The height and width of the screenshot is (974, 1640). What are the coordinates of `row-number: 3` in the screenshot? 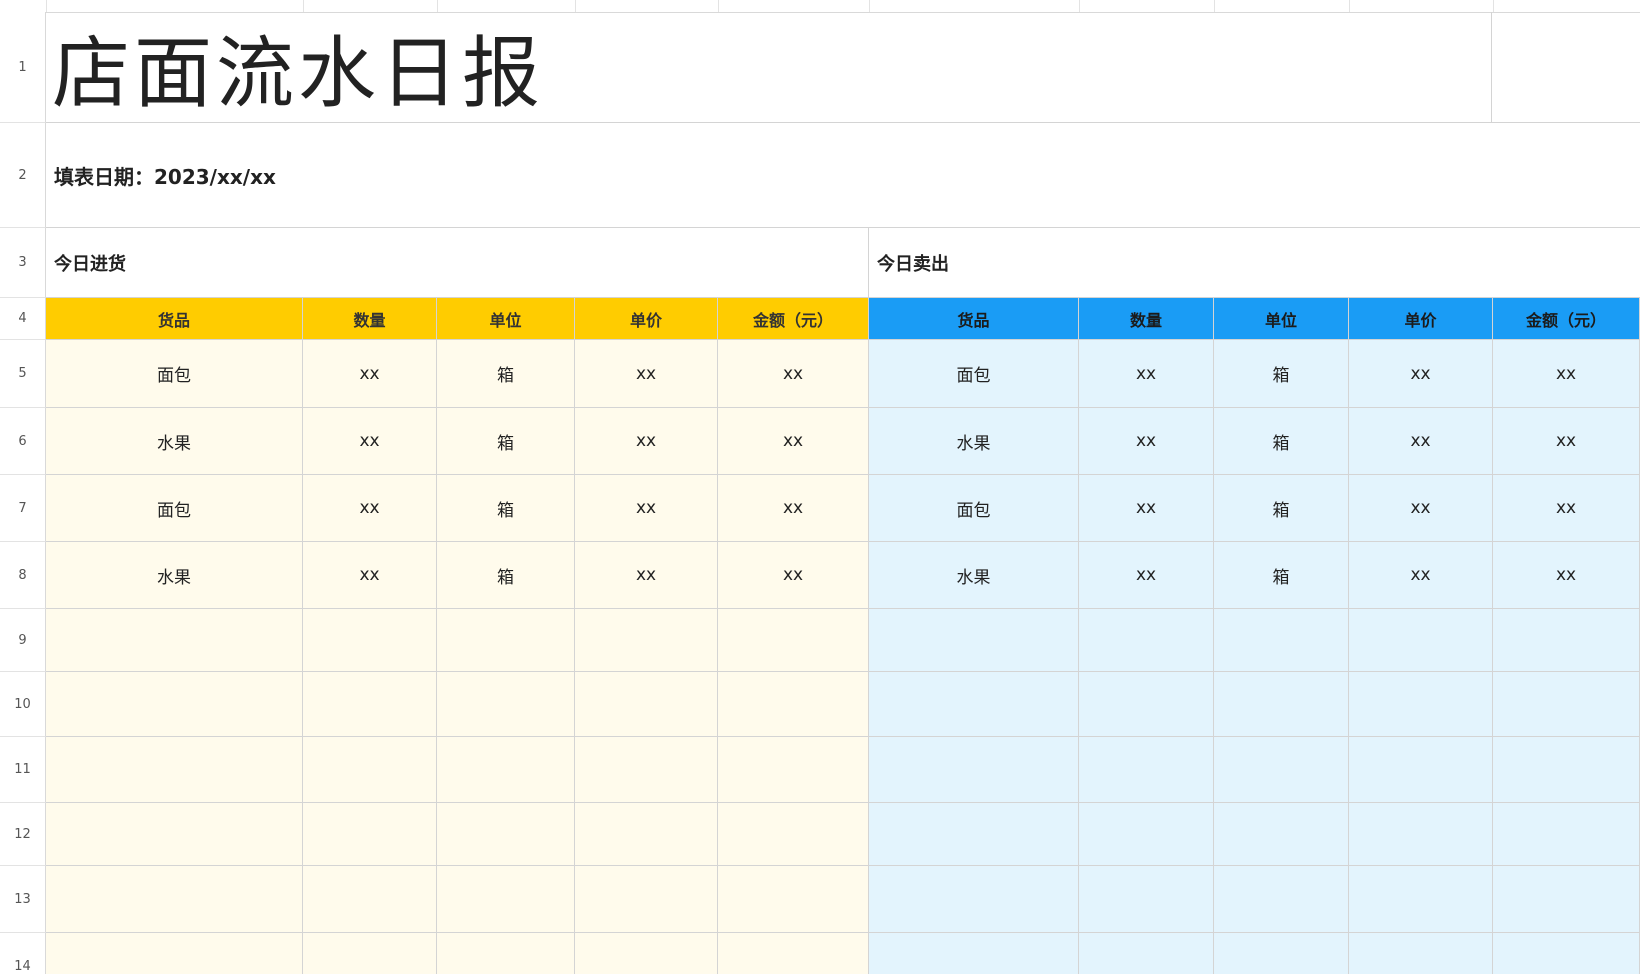 It's located at (23, 263).